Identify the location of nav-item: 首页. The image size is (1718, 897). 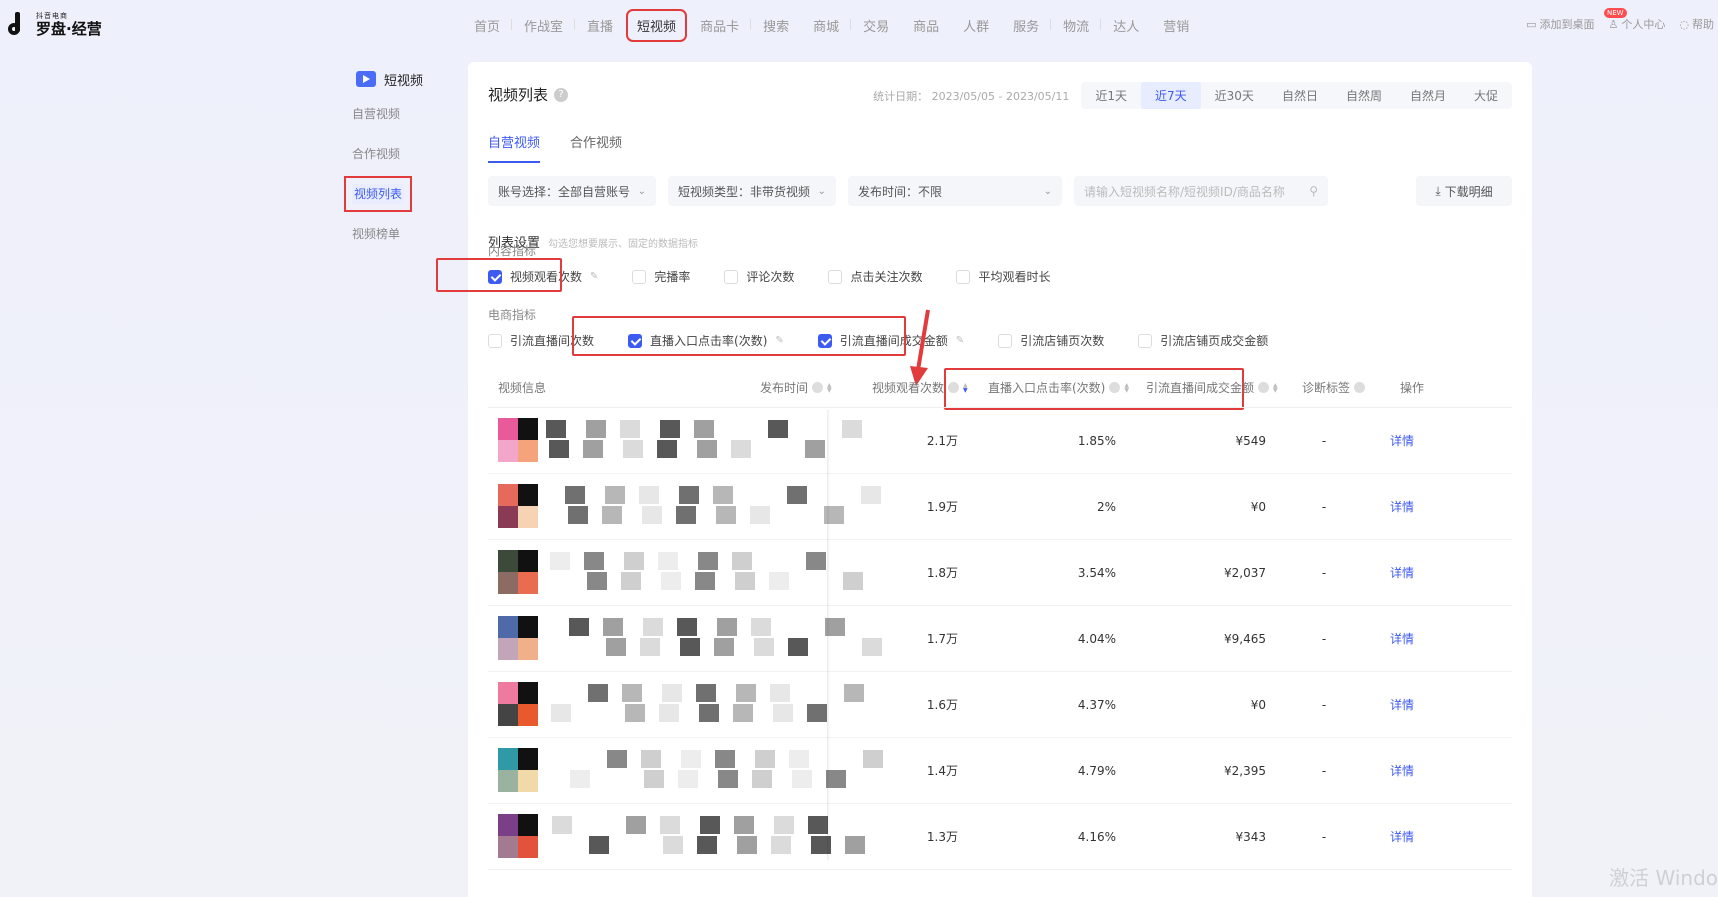
(487, 25).